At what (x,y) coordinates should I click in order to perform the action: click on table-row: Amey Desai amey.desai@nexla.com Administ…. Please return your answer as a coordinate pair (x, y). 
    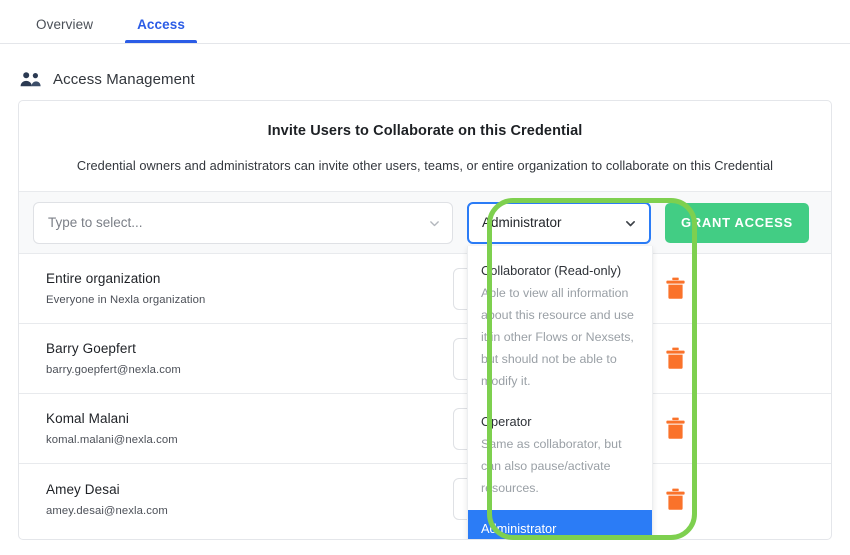
    Looking at the image, I should click on (425, 499).